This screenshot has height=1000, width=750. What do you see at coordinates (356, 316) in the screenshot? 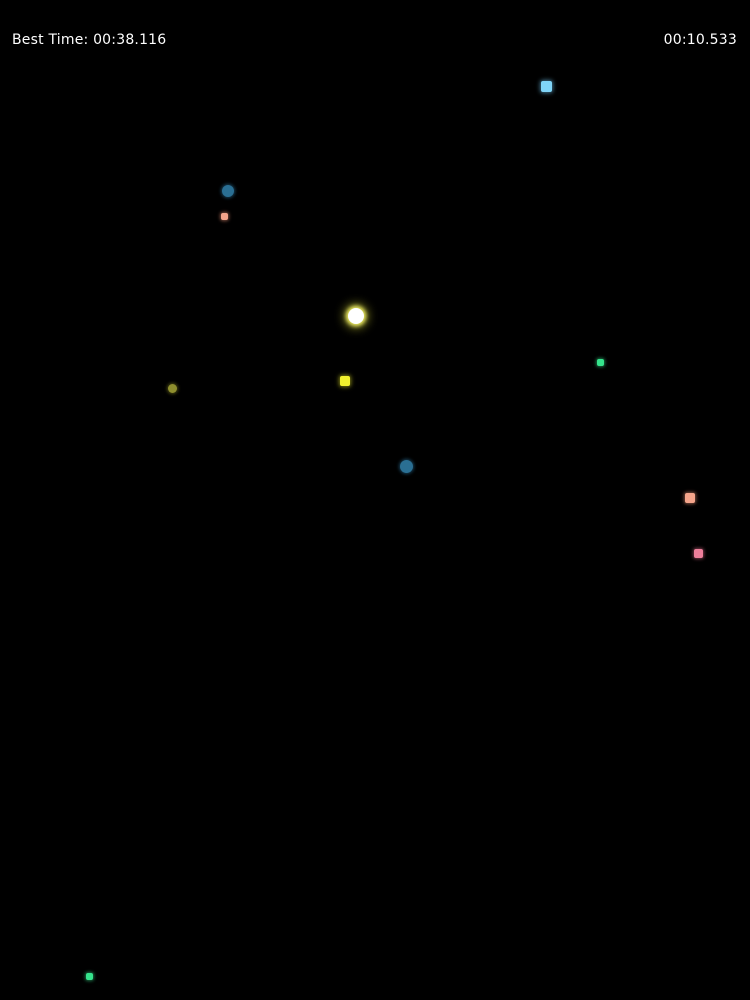
I see `player-orb-icon` at bounding box center [356, 316].